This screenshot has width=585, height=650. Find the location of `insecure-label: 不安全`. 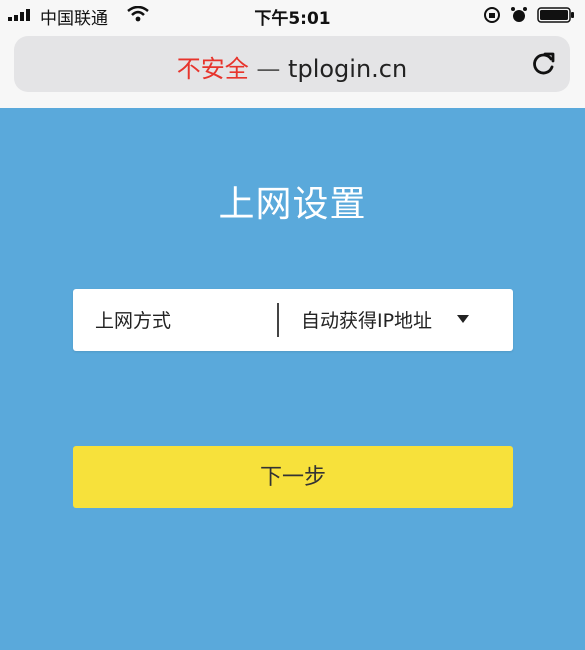

insecure-label: 不安全 is located at coordinates (212, 69).